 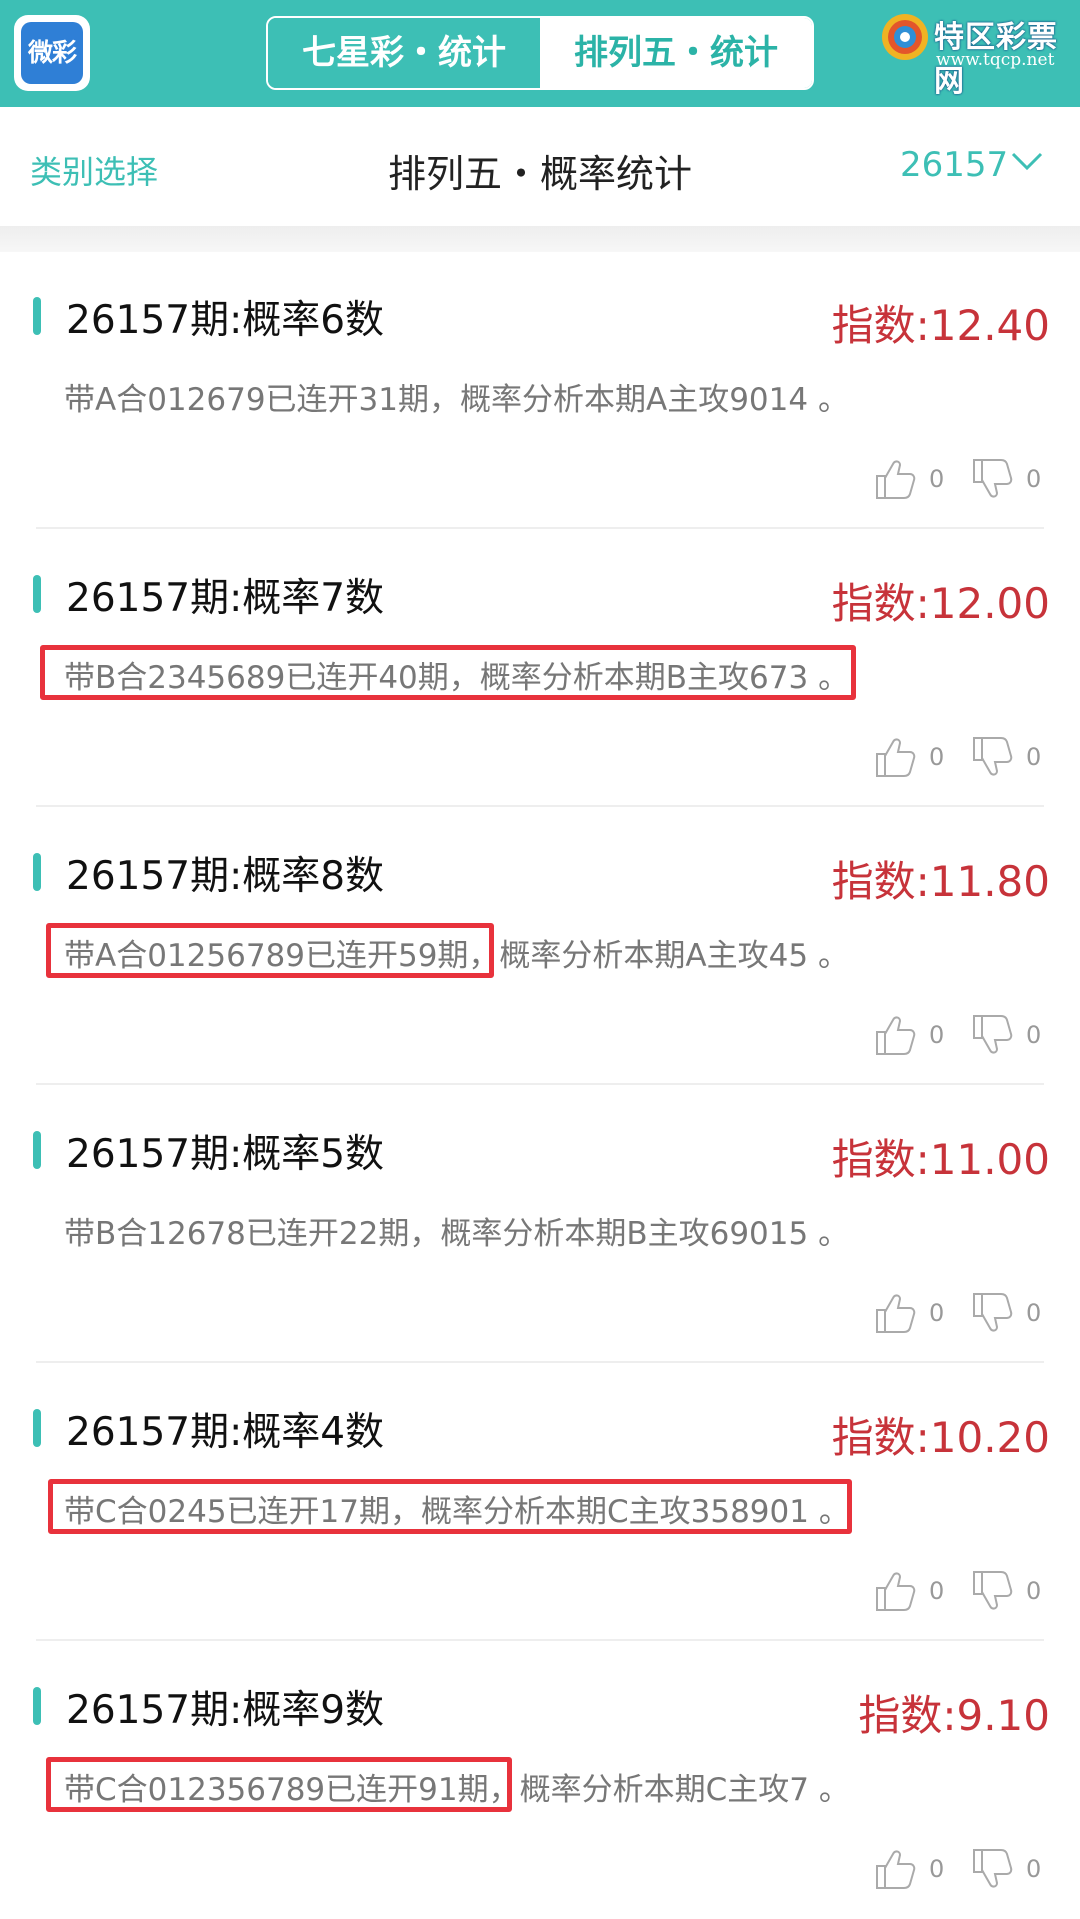 I want to click on card-index-score: 指数:10.20, so click(x=940, y=1437).